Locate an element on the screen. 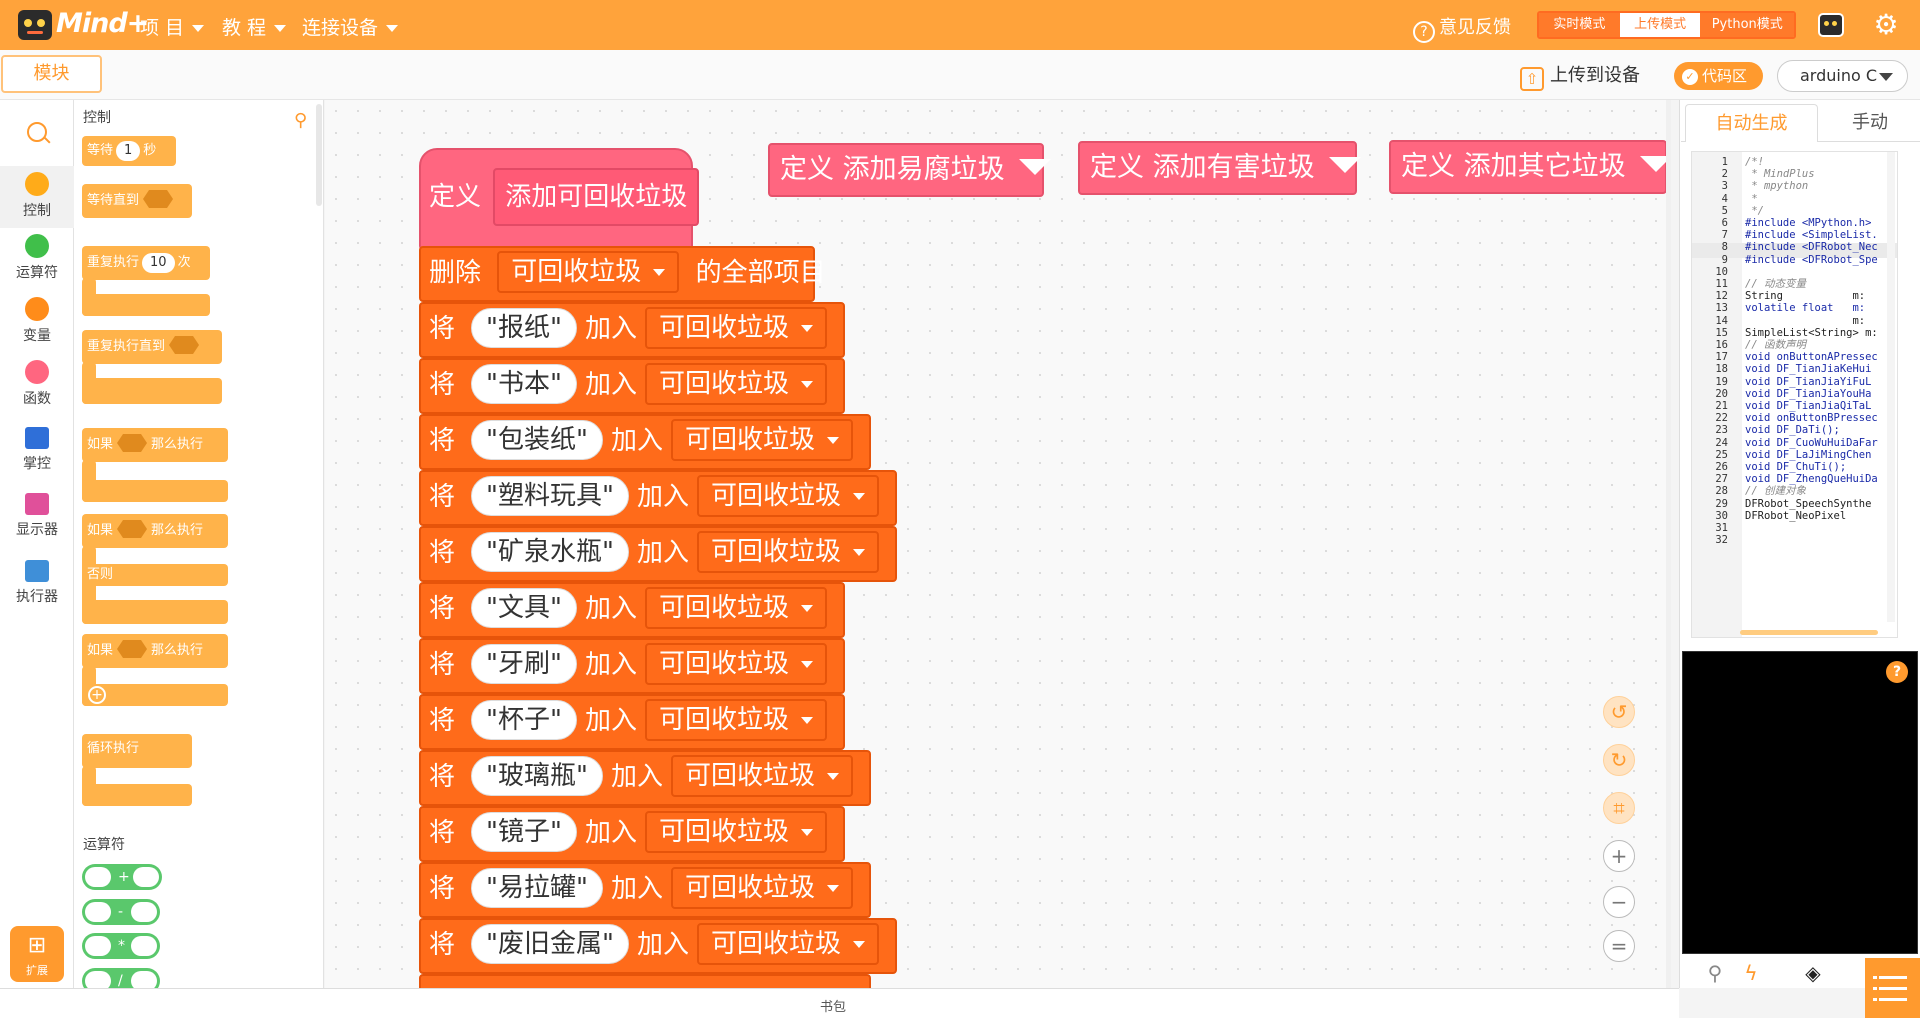 This screenshot has height=1018, width=1920. undo-icon: ↺ is located at coordinates (1619, 712).